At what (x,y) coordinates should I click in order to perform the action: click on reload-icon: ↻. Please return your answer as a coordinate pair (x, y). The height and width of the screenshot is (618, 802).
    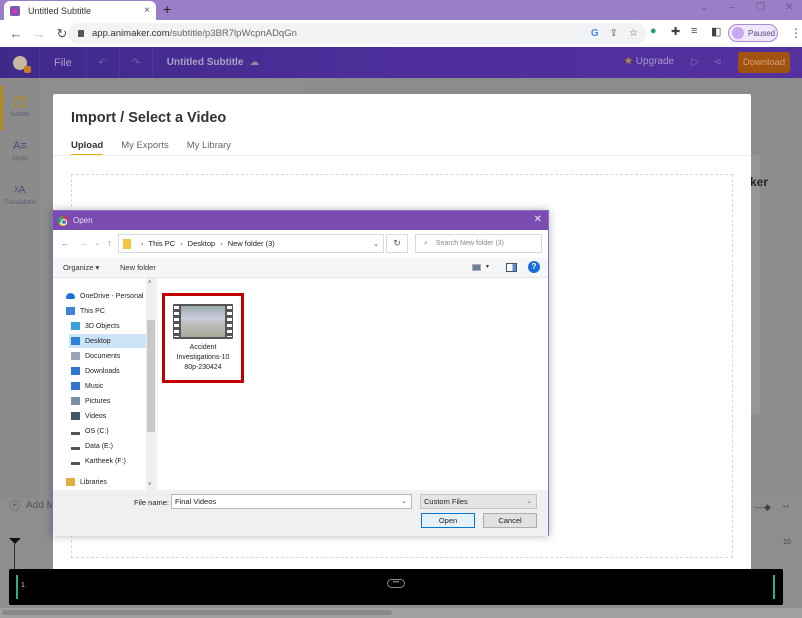
    Looking at the image, I should click on (62, 34).